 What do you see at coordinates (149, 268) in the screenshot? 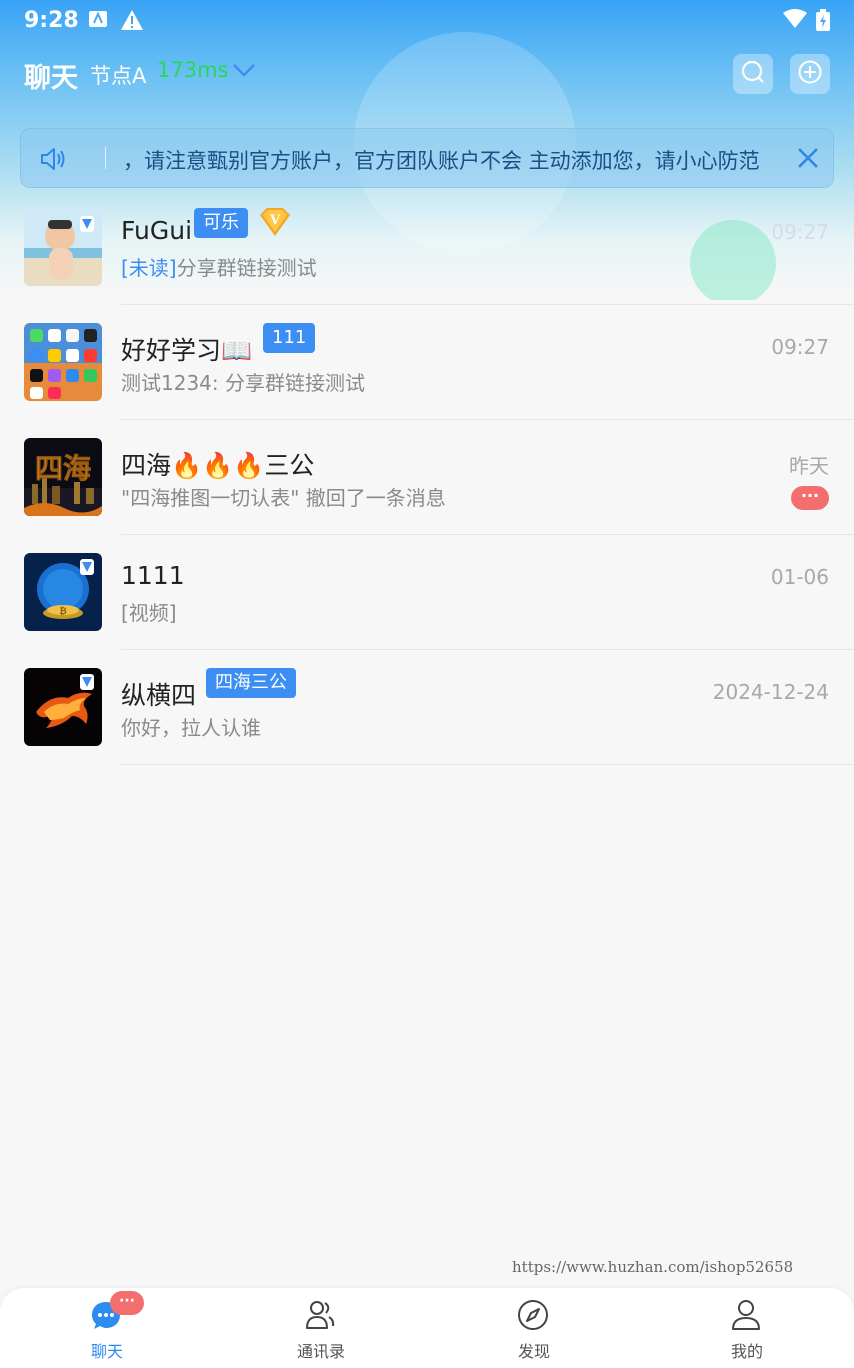
I see `unread-label: [未读]` at bounding box center [149, 268].